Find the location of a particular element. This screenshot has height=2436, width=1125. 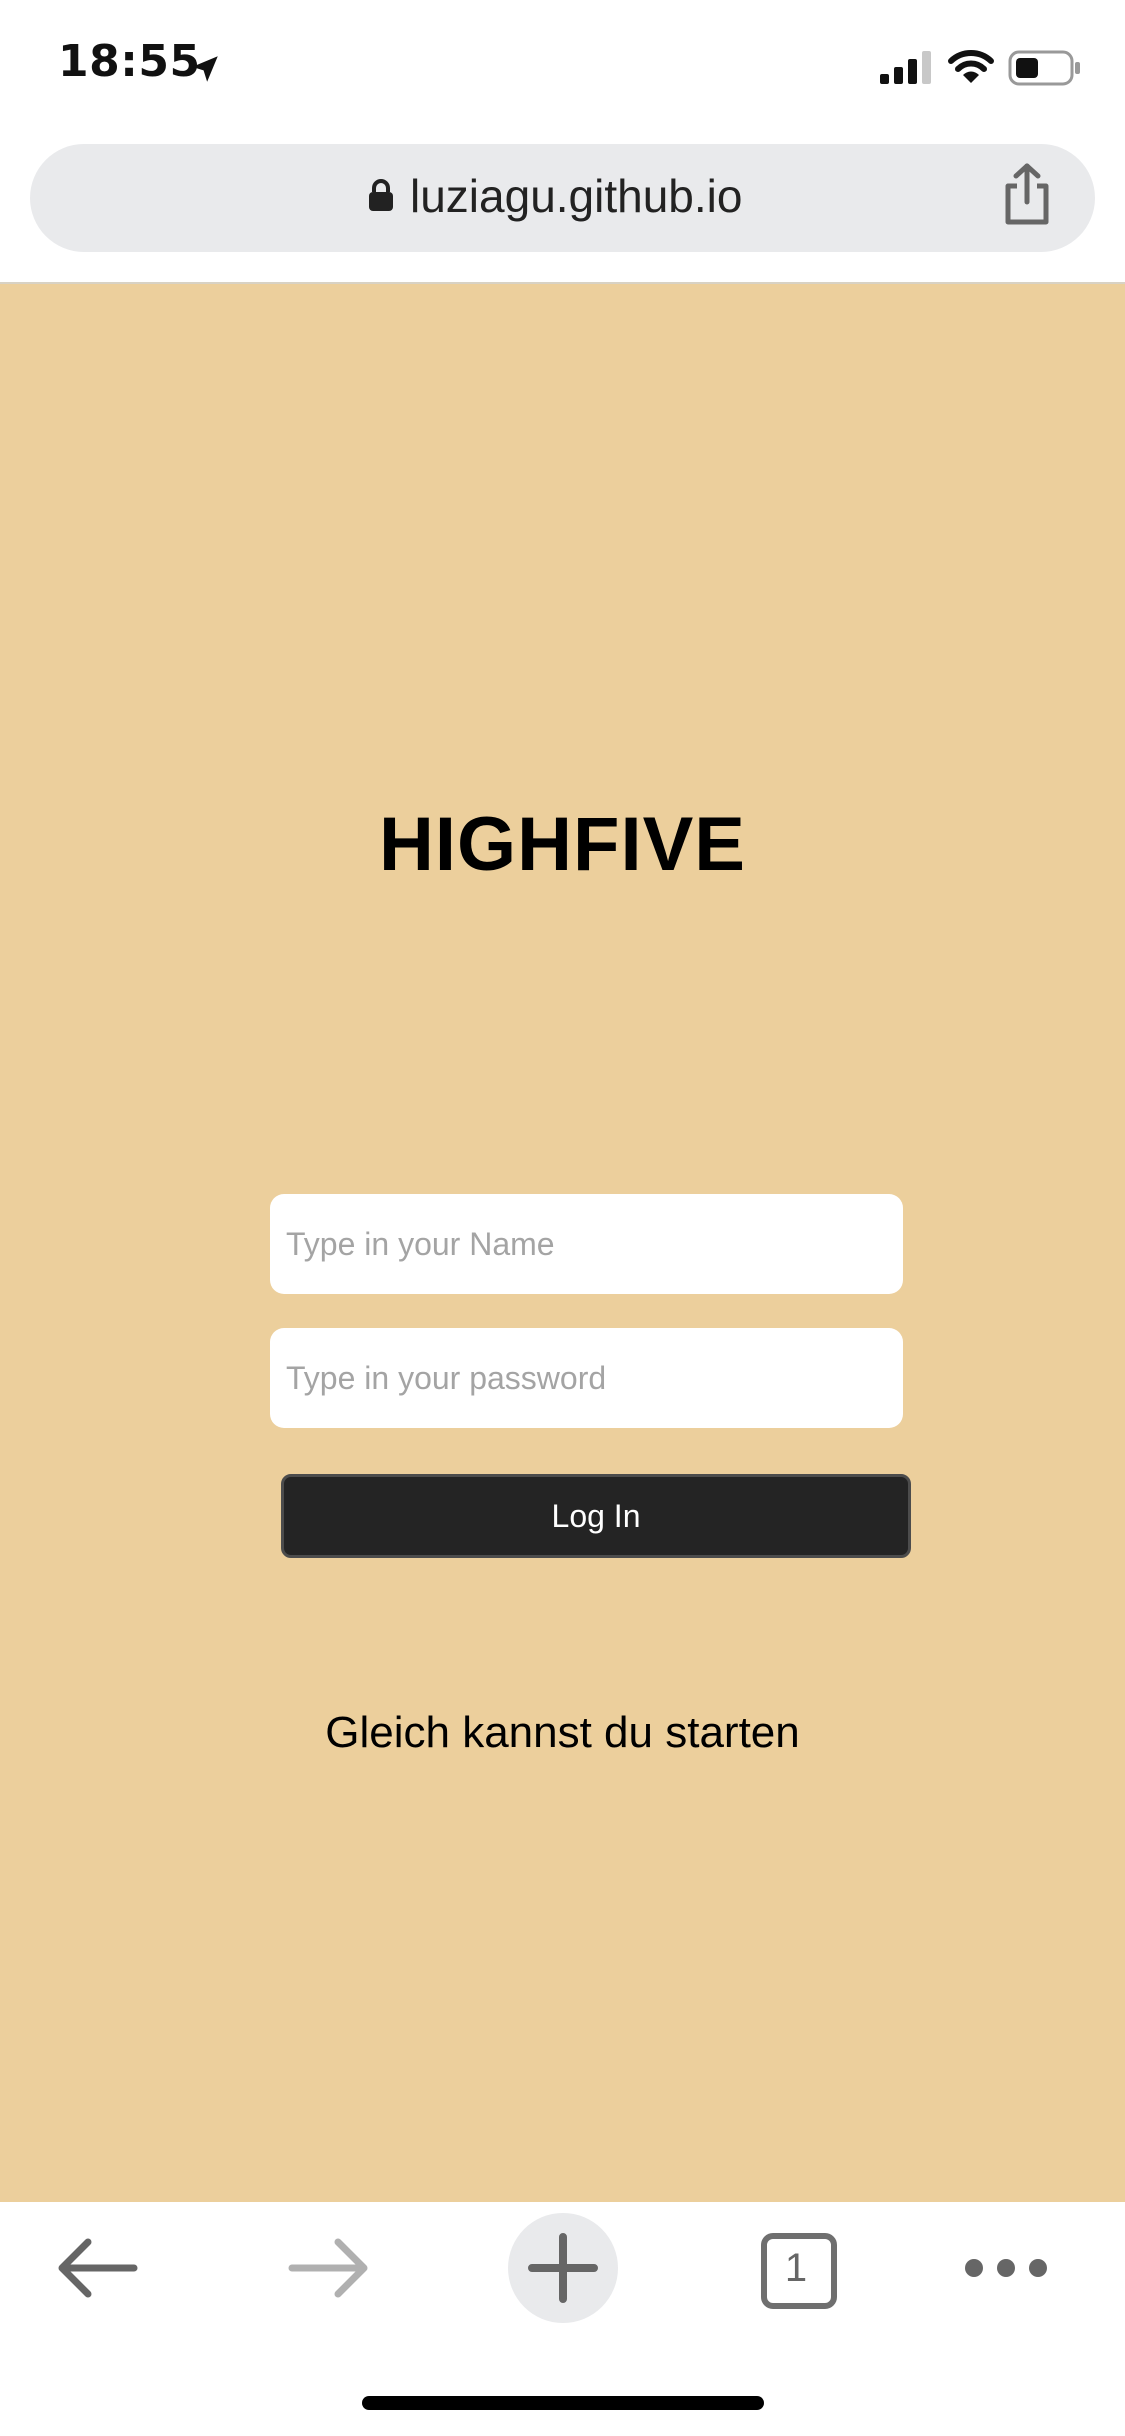

tab-count: 1 is located at coordinates (796, 2268).